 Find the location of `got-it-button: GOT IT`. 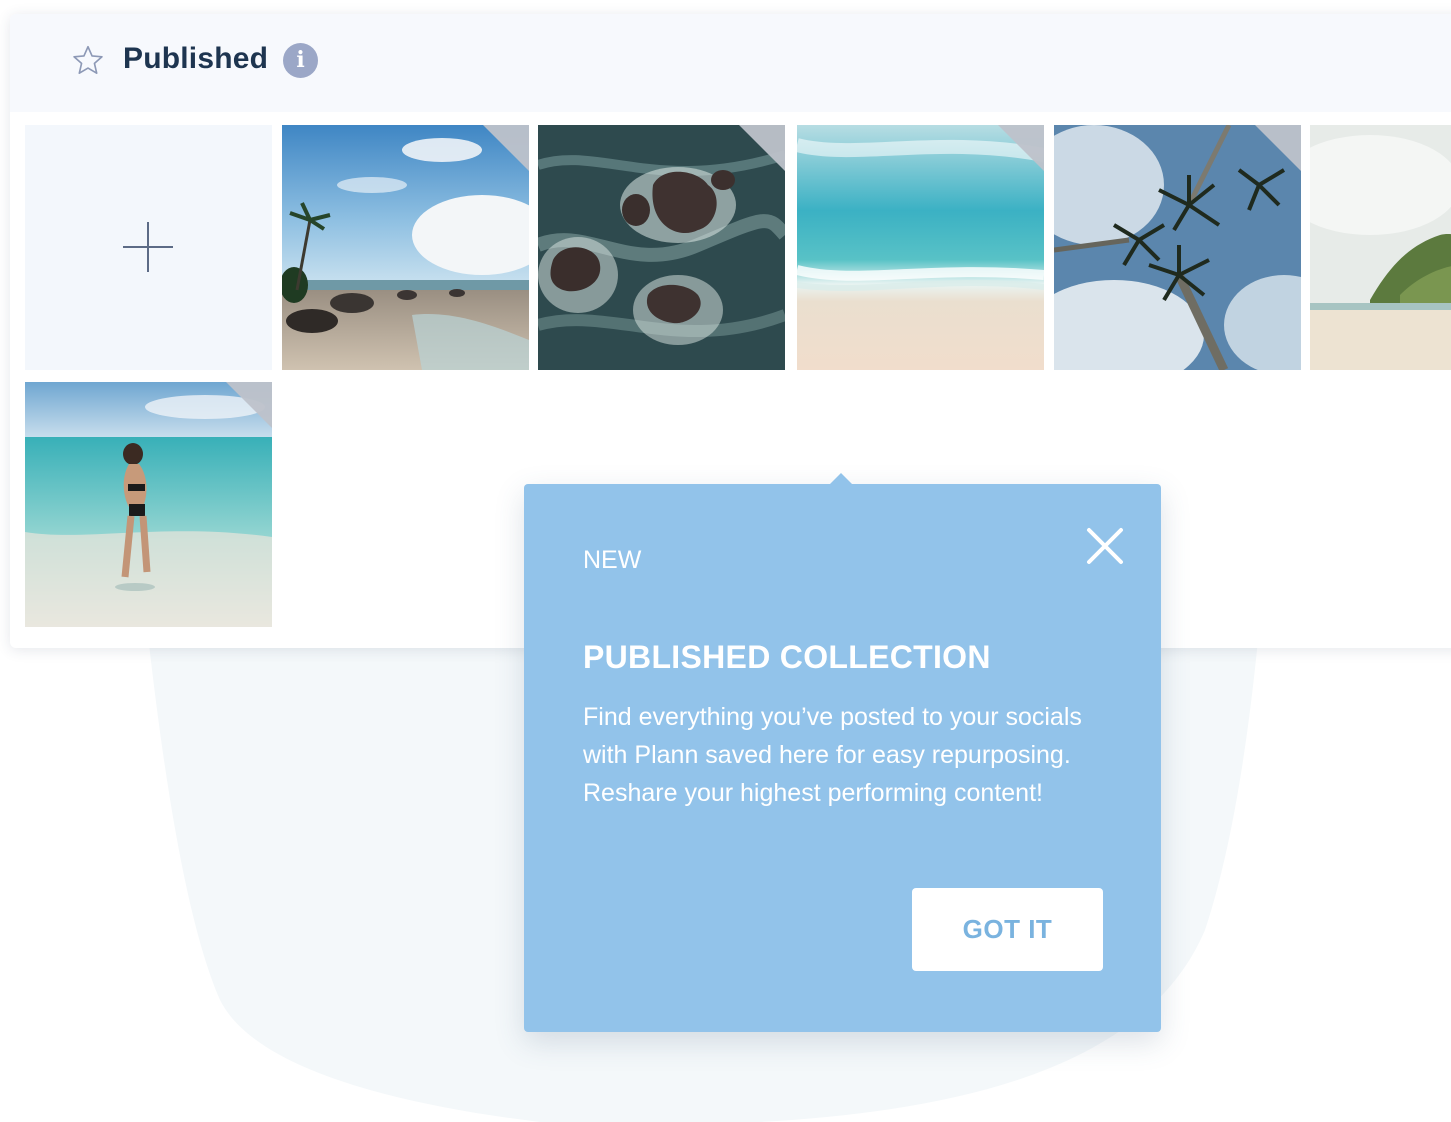

got-it-button: GOT IT is located at coordinates (1007, 929).